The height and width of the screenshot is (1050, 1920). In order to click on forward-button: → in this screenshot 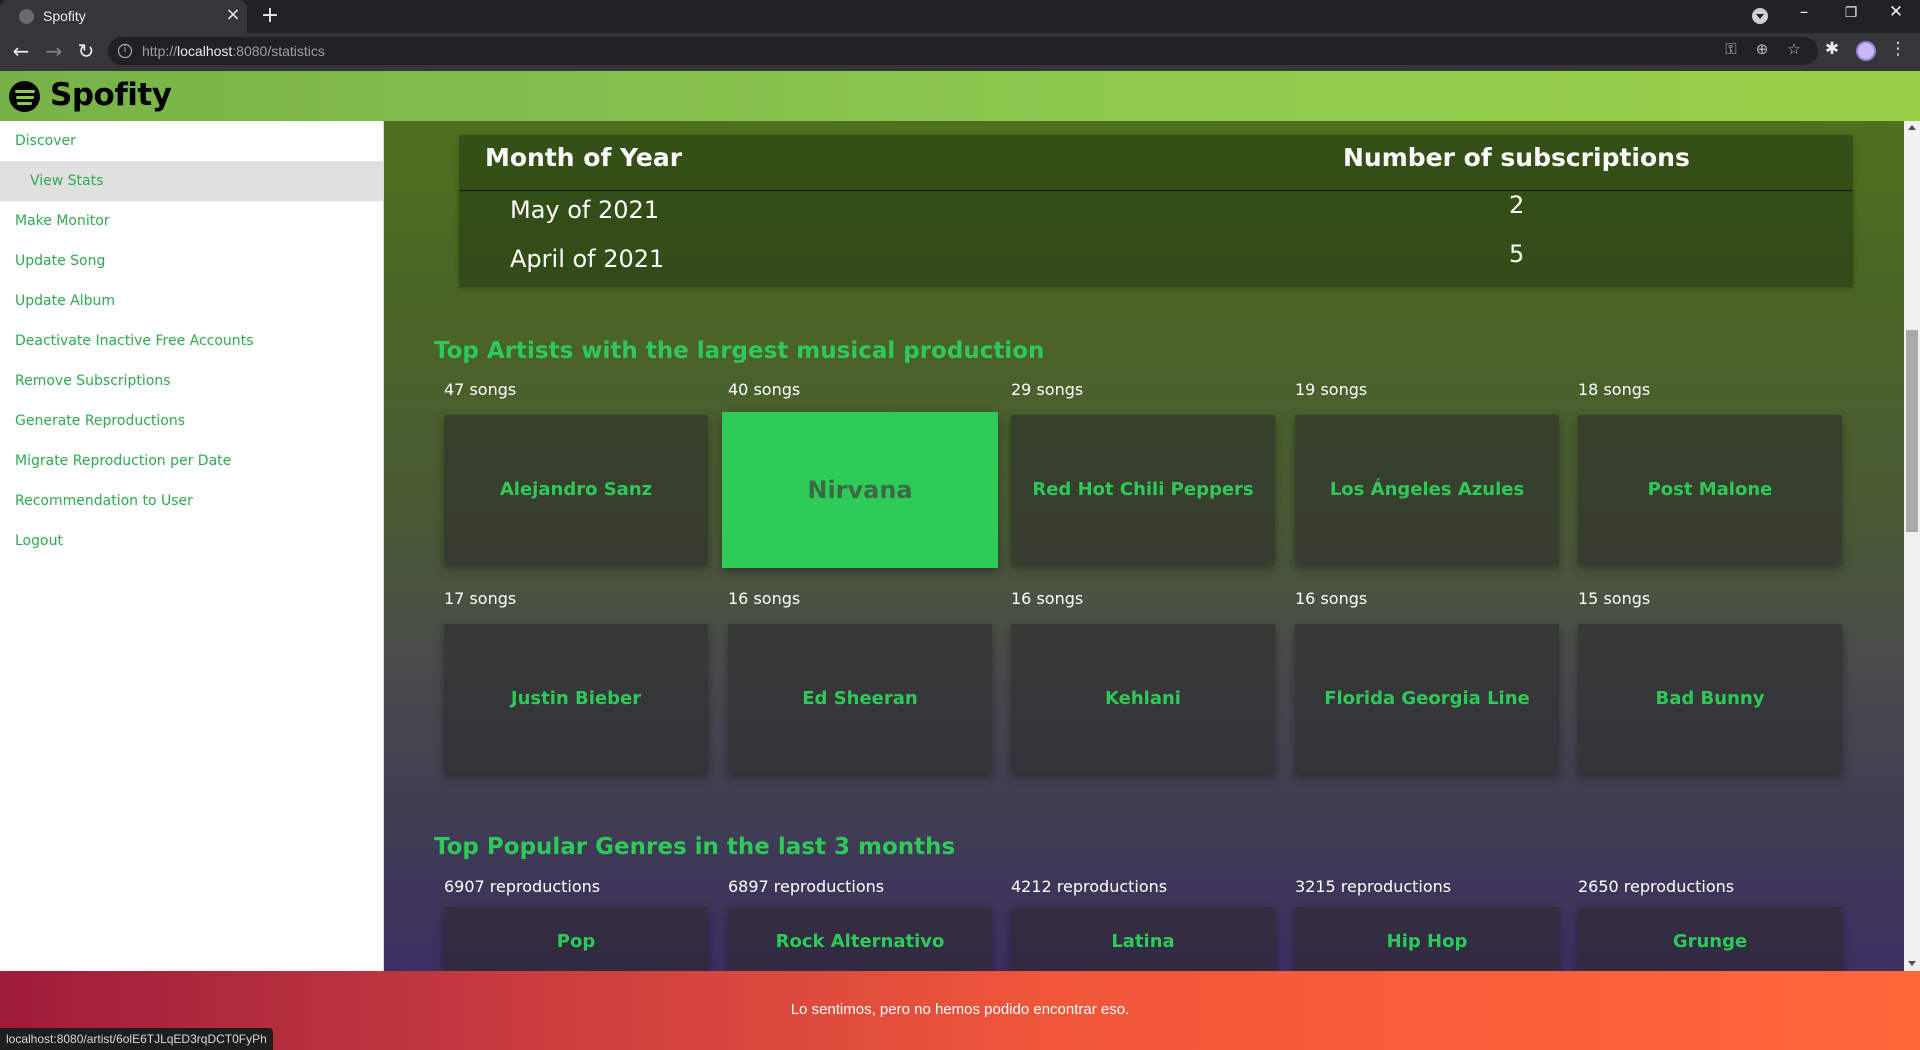, I will do `click(54, 51)`.